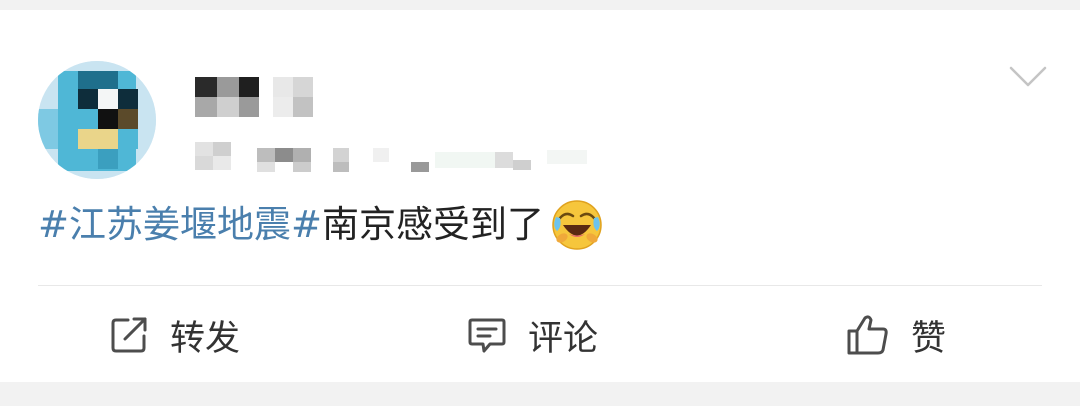 The height and width of the screenshot is (406, 1080). What do you see at coordinates (97, 120) in the screenshot?
I see `user-avatar` at bounding box center [97, 120].